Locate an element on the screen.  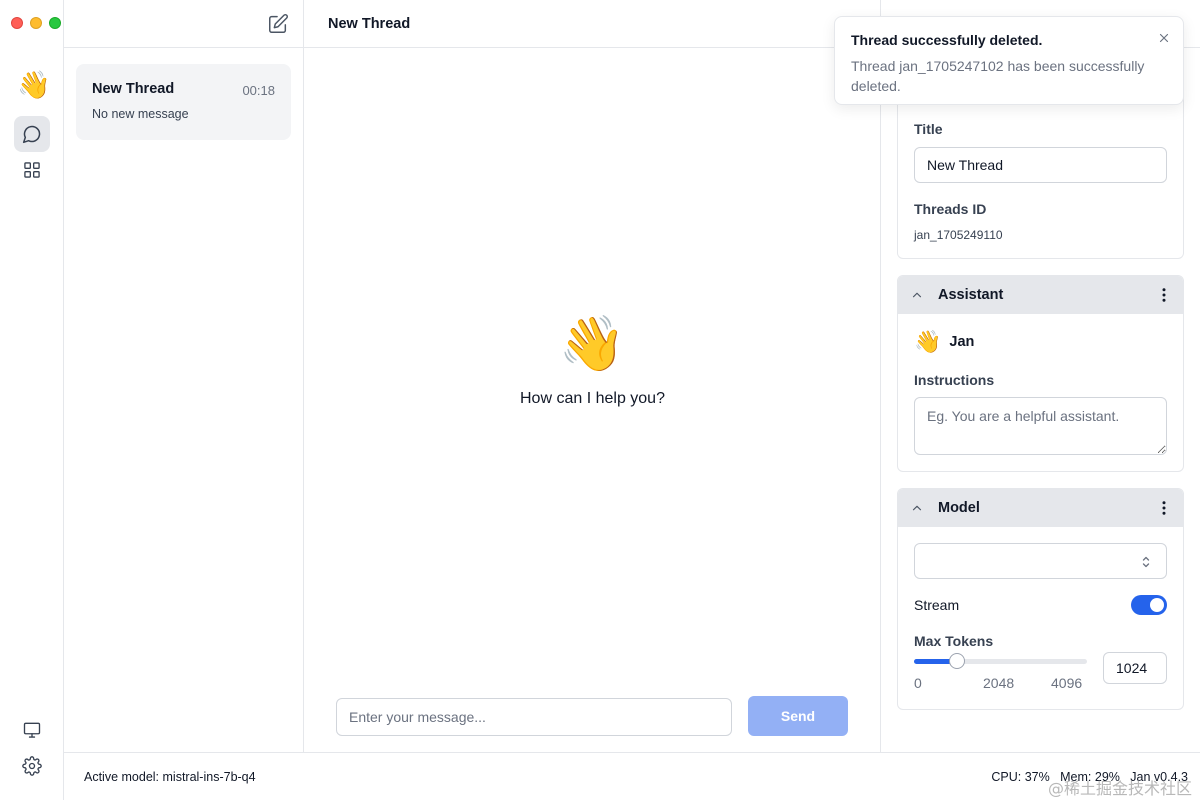
threads-id-value: jan_1705249110 is located at coordinates (958, 235).